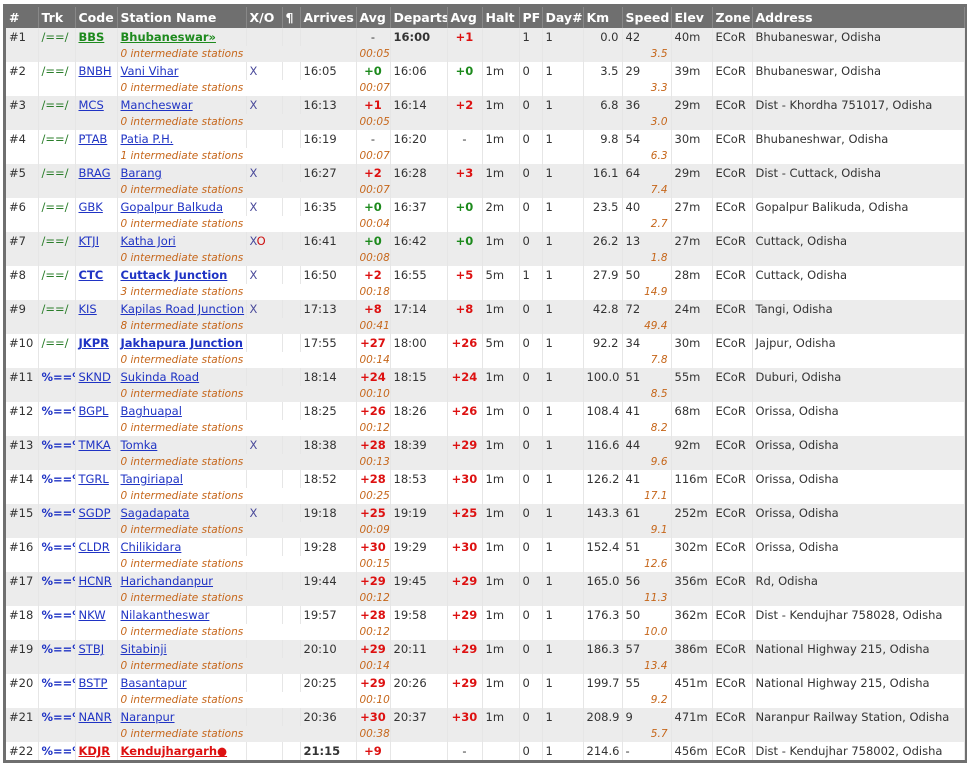 Image resolution: width=972 pixels, height=780 pixels. Describe the element at coordinates (419, 17) in the screenshot. I see `header-departs: Departs` at that location.